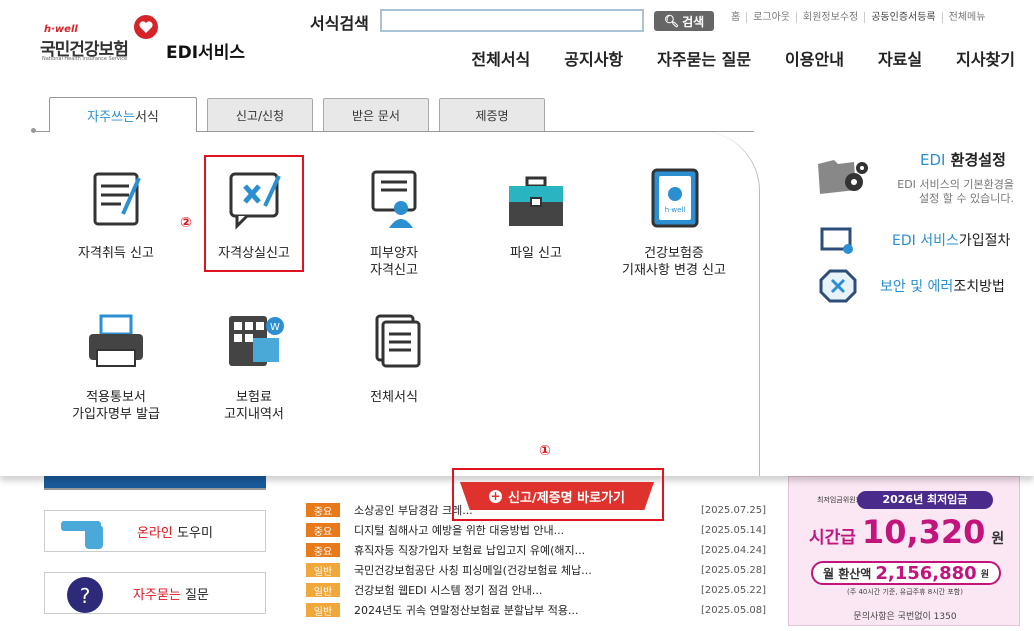 This screenshot has height=631, width=1034. Describe the element at coordinates (966, 17) in the screenshot. I see `util-all-menu: 전체메뉴` at that location.